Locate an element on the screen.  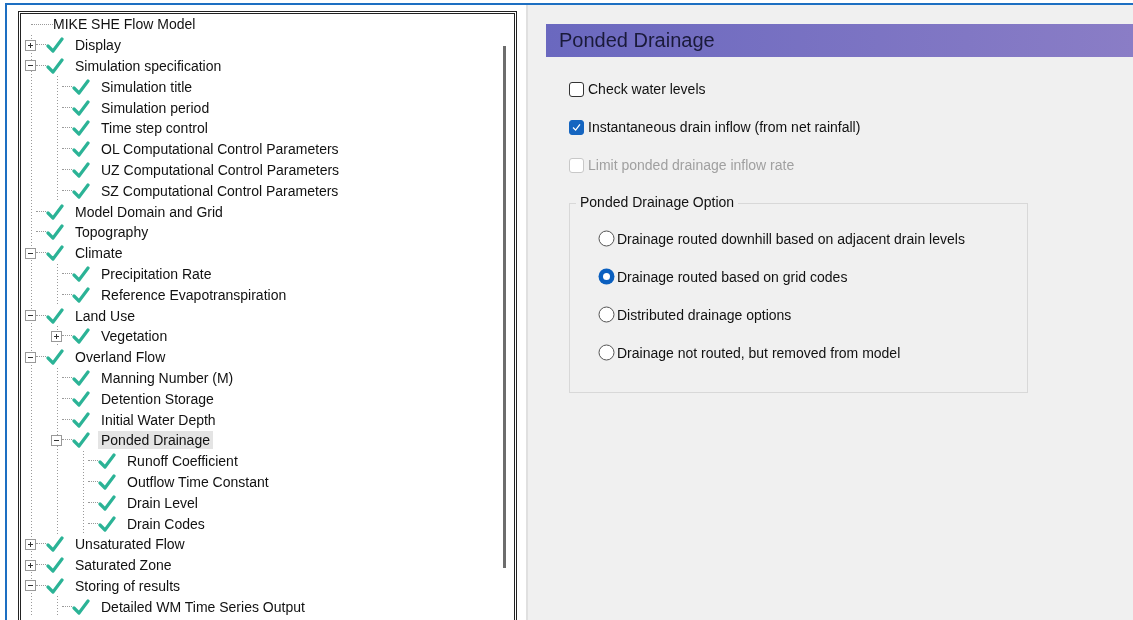
checkbox-label: Instantaneous drain inflow (from net rainfall) is located at coordinates (724, 127).